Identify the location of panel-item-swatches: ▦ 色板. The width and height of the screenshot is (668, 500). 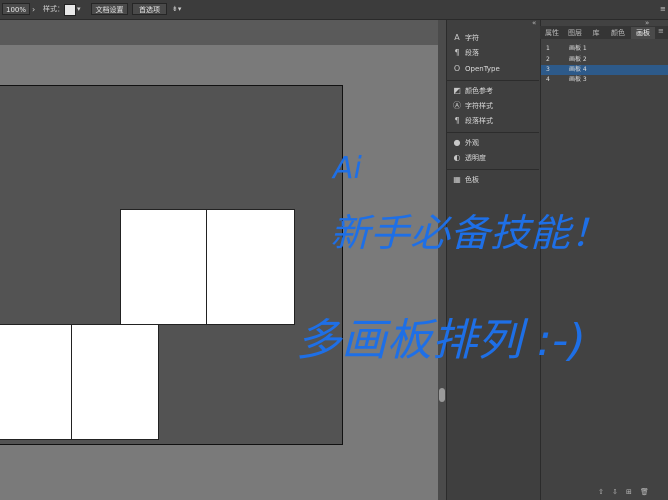
(465, 180).